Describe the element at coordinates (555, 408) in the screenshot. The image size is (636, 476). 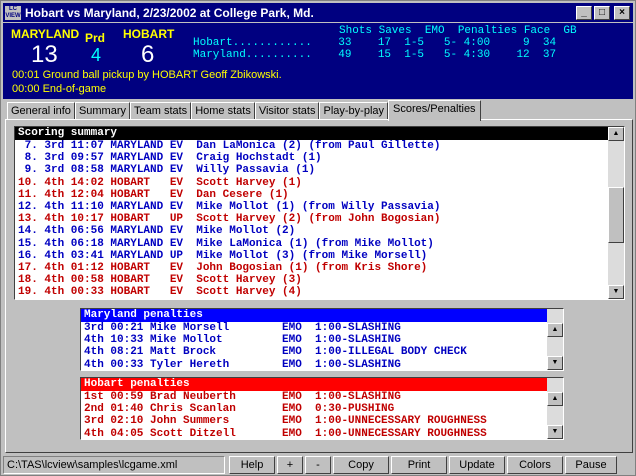
I see `hobart-penalties-scrollbar: ▲ ▼` at that location.